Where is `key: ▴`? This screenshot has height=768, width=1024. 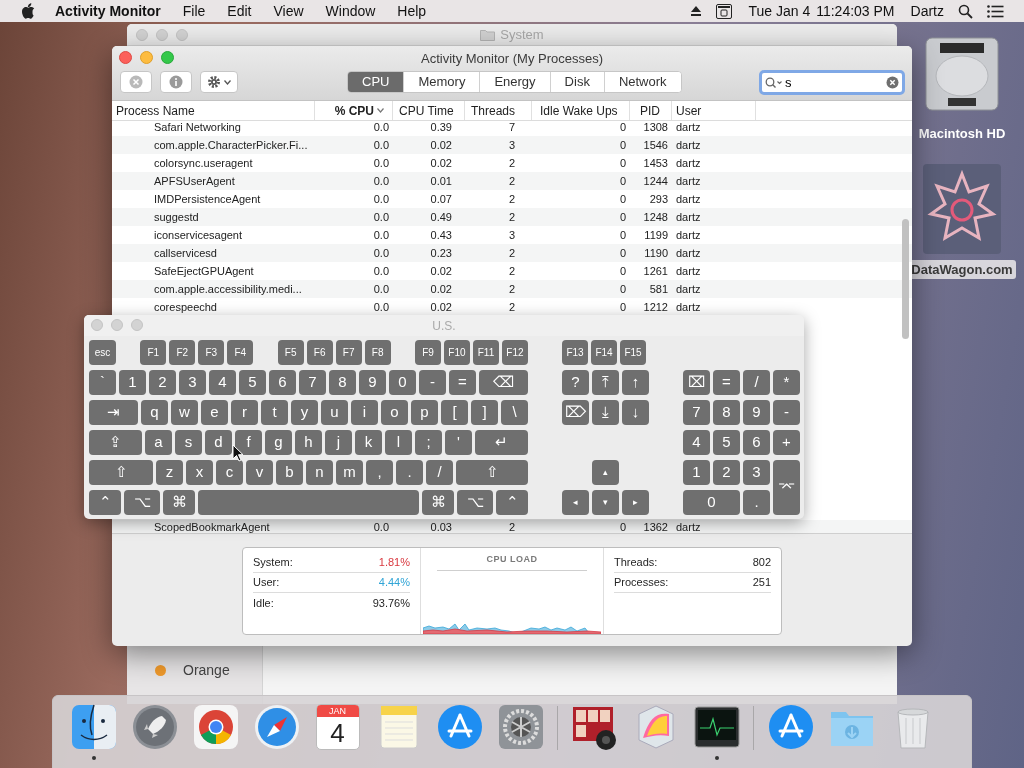
key: ▴ is located at coordinates (605, 472).